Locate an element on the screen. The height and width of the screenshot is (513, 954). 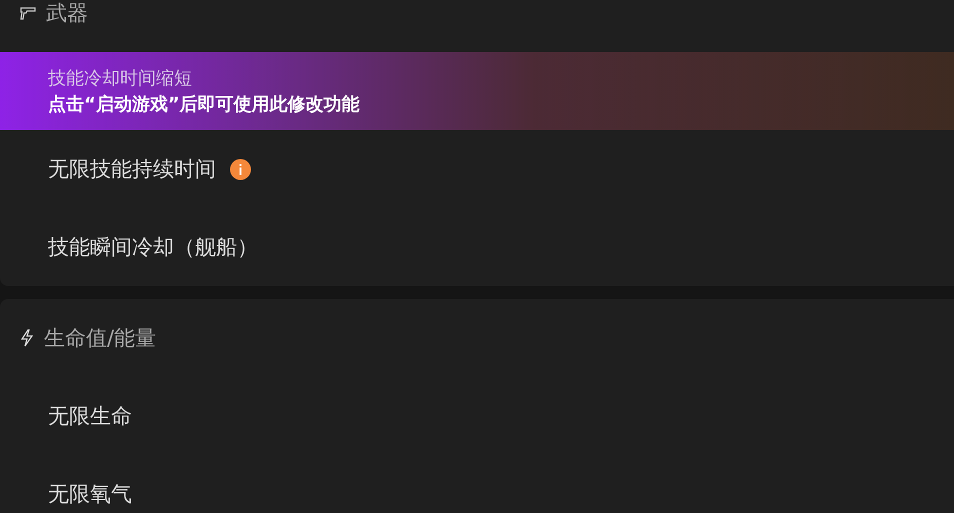
lightning-icon is located at coordinates (27, 338).